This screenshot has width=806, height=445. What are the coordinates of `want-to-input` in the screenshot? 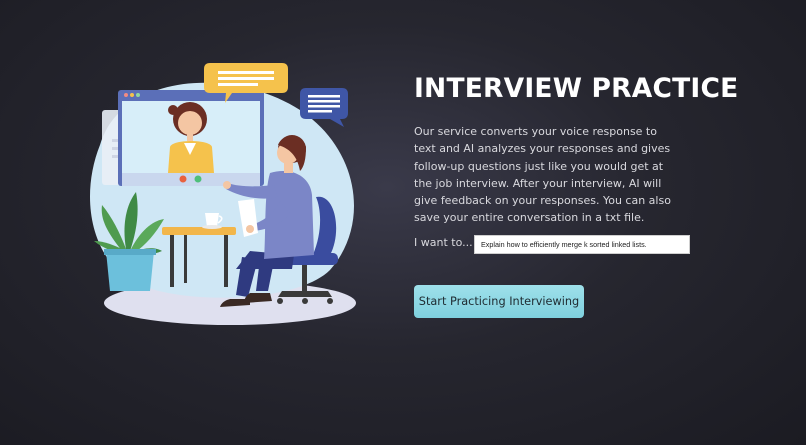 It's located at (582, 244).